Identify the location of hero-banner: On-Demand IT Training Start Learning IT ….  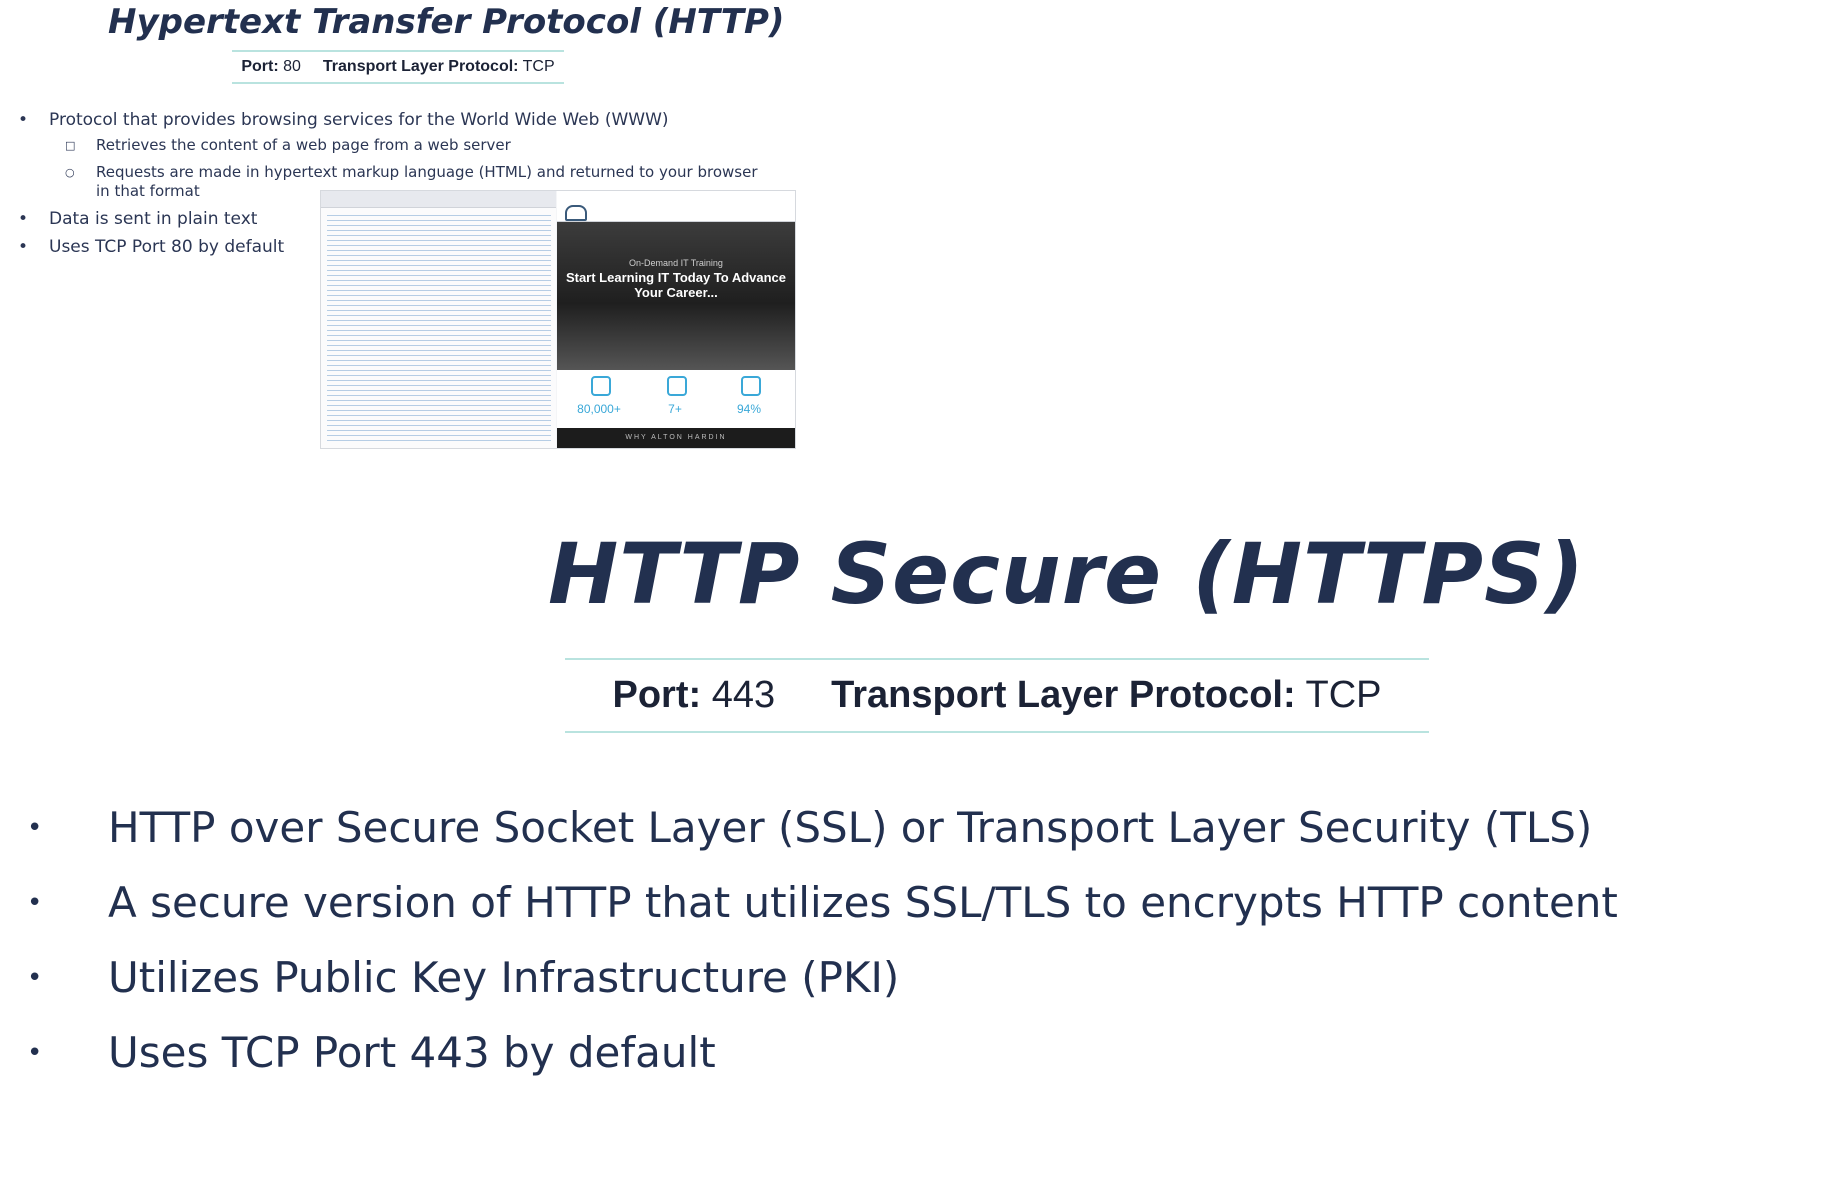
(676, 296).